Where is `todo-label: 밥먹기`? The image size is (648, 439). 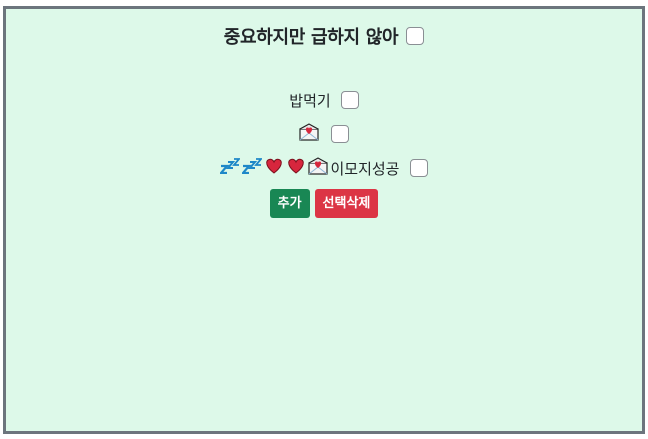 todo-label: 밥먹기 is located at coordinates (310, 100).